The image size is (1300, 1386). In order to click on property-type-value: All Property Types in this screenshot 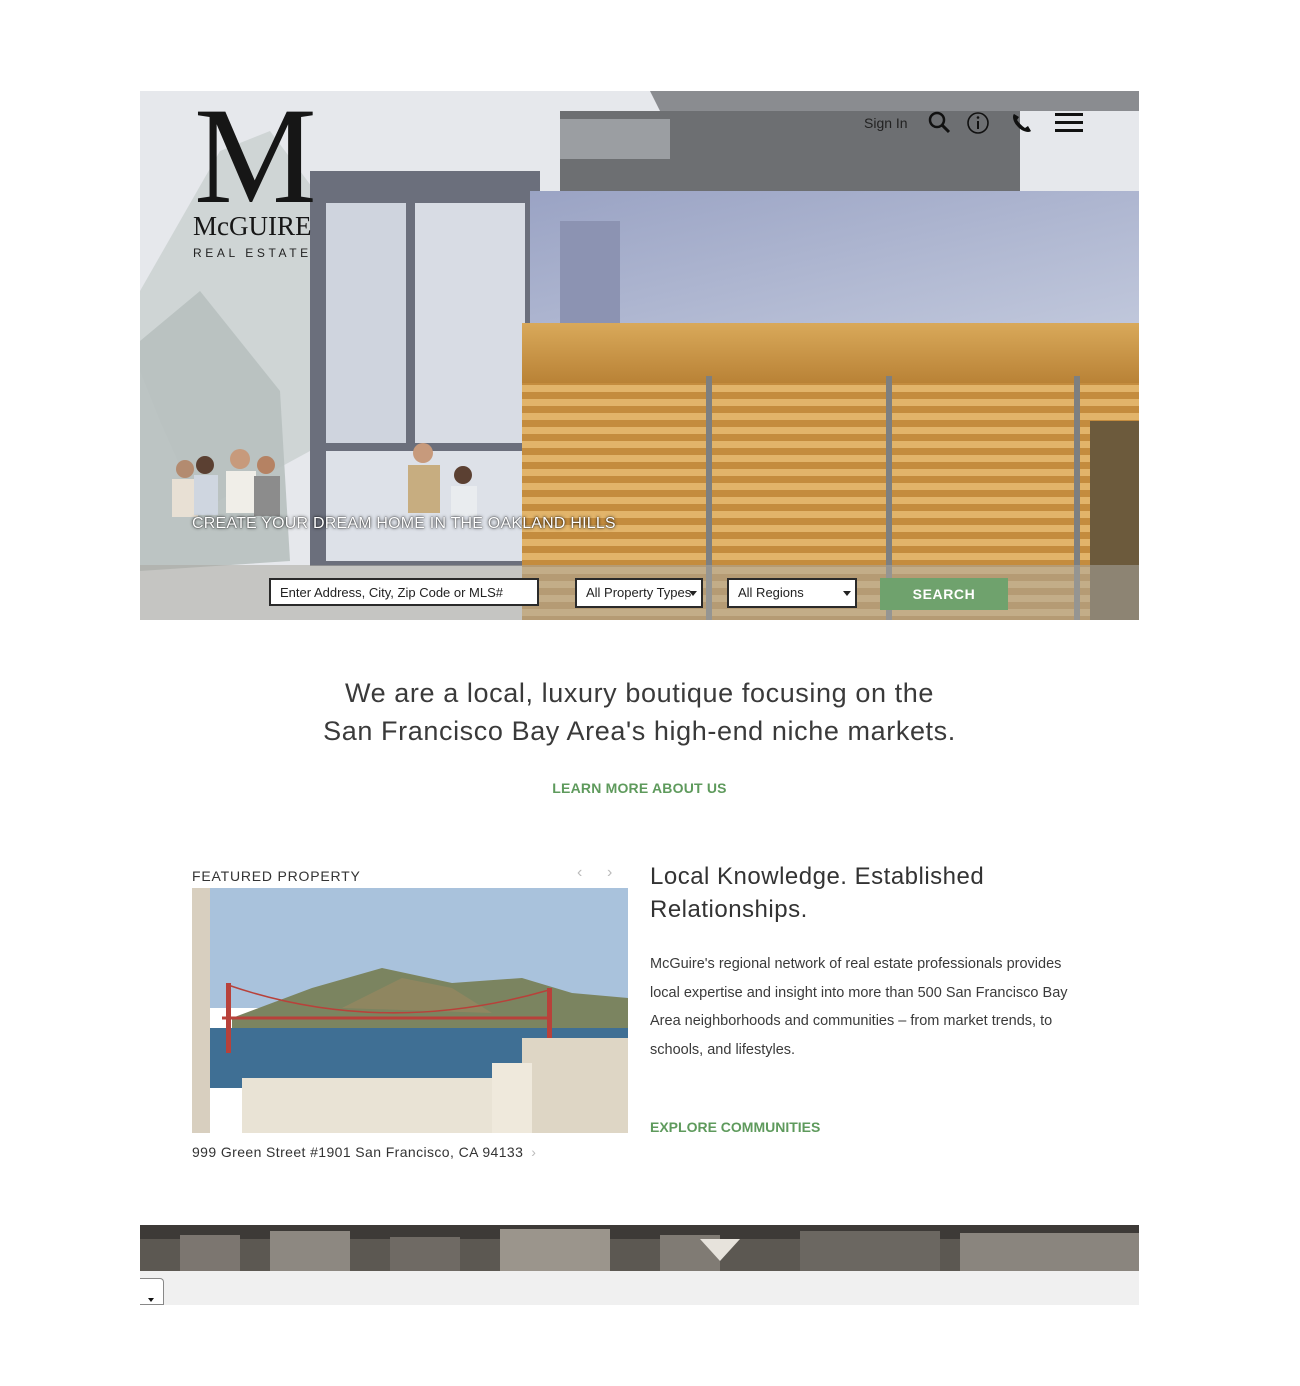, I will do `click(639, 592)`.